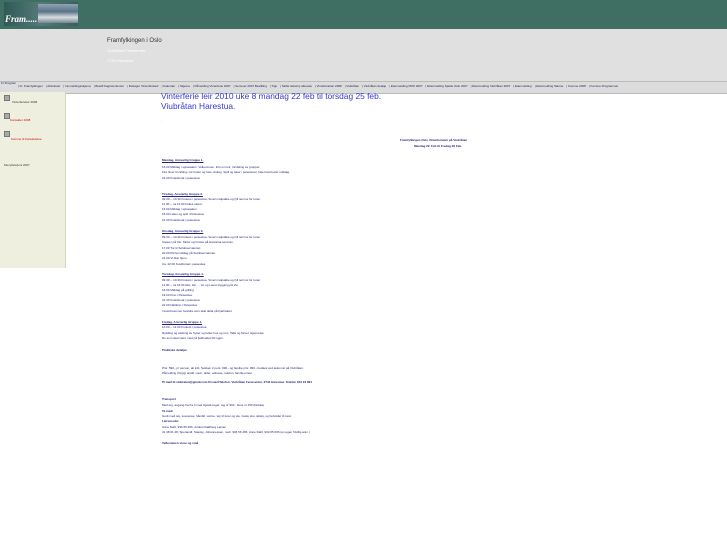 The width and height of the screenshot is (727, 545). What do you see at coordinates (180, 209) in the screenshot?
I see `program-line: 16.00 Middag i spisesalen.` at bounding box center [180, 209].